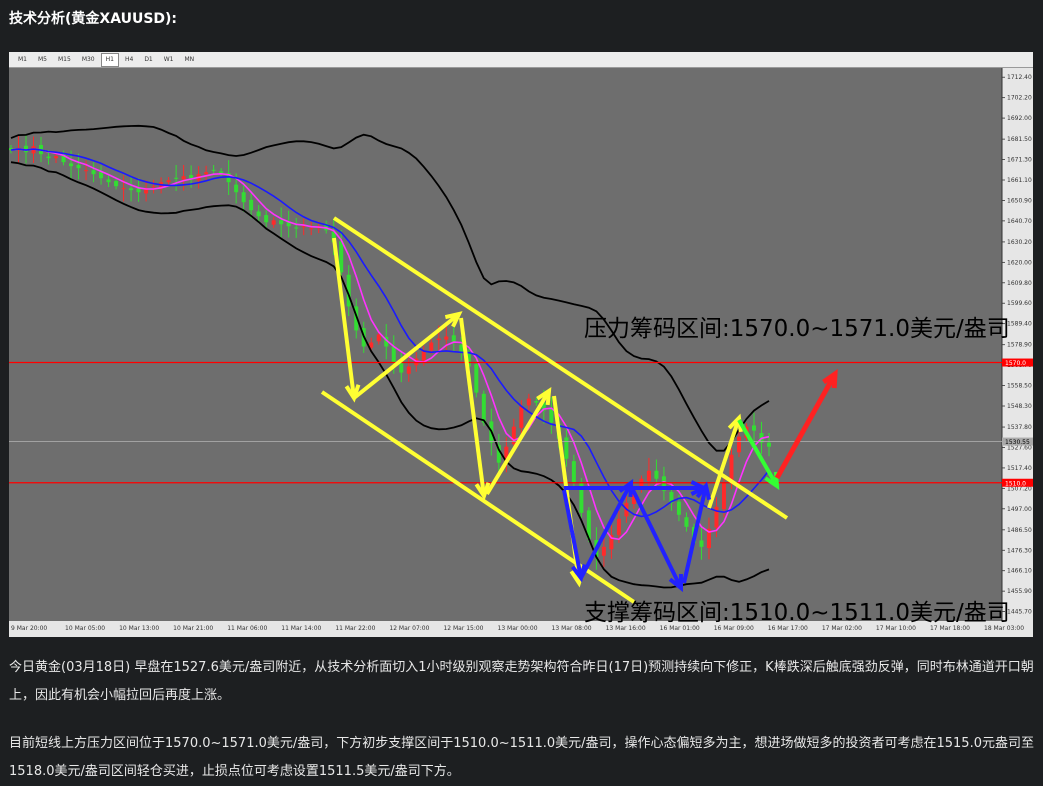  What do you see at coordinates (1019, 406) in the screenshot?
I see `y-tick-label: 1548.30` at bounding box center [1019, 406].